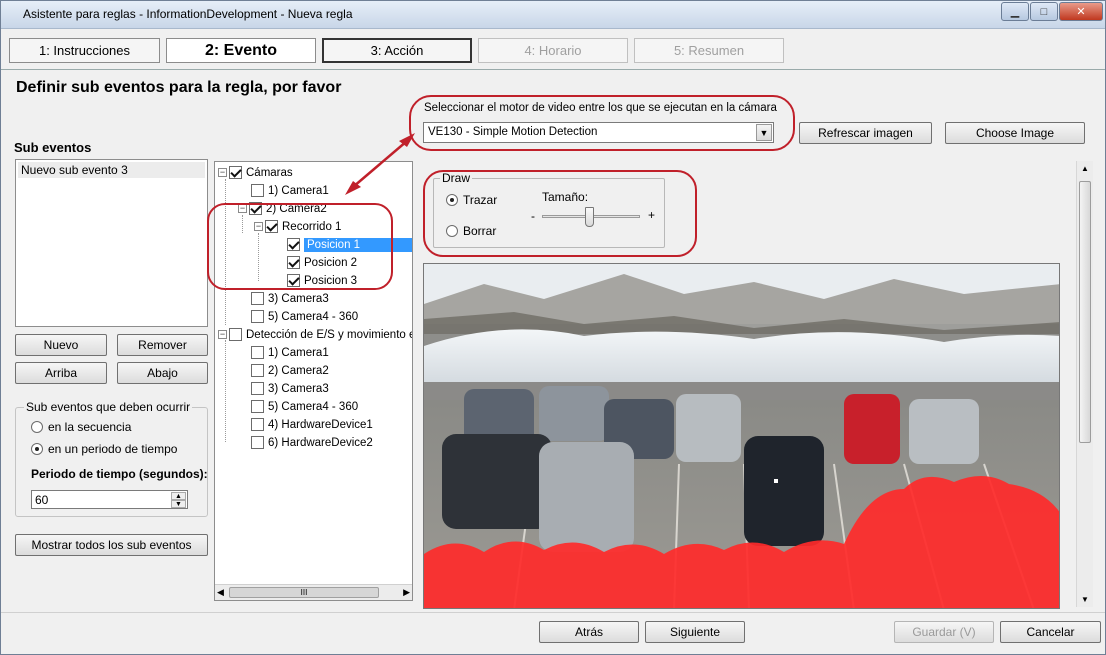  Describe the element at coordinates (37, 449) in the screenshot. I see `period-radio` at that location.